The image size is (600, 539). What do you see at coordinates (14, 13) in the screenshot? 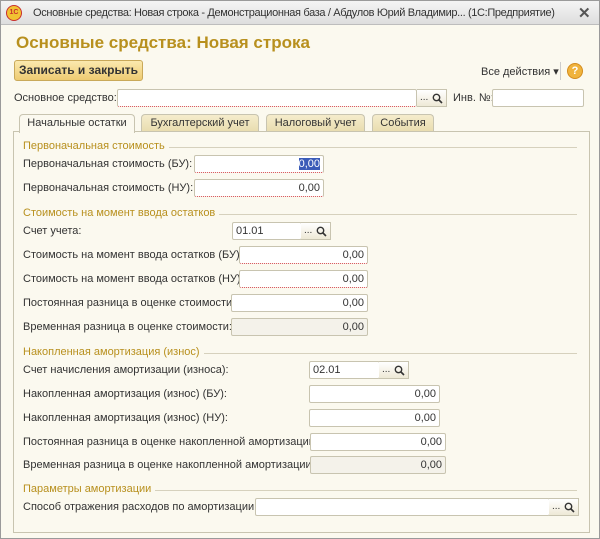
I see `1c-logo-icon: 1С` at bounding box center [14, 13].